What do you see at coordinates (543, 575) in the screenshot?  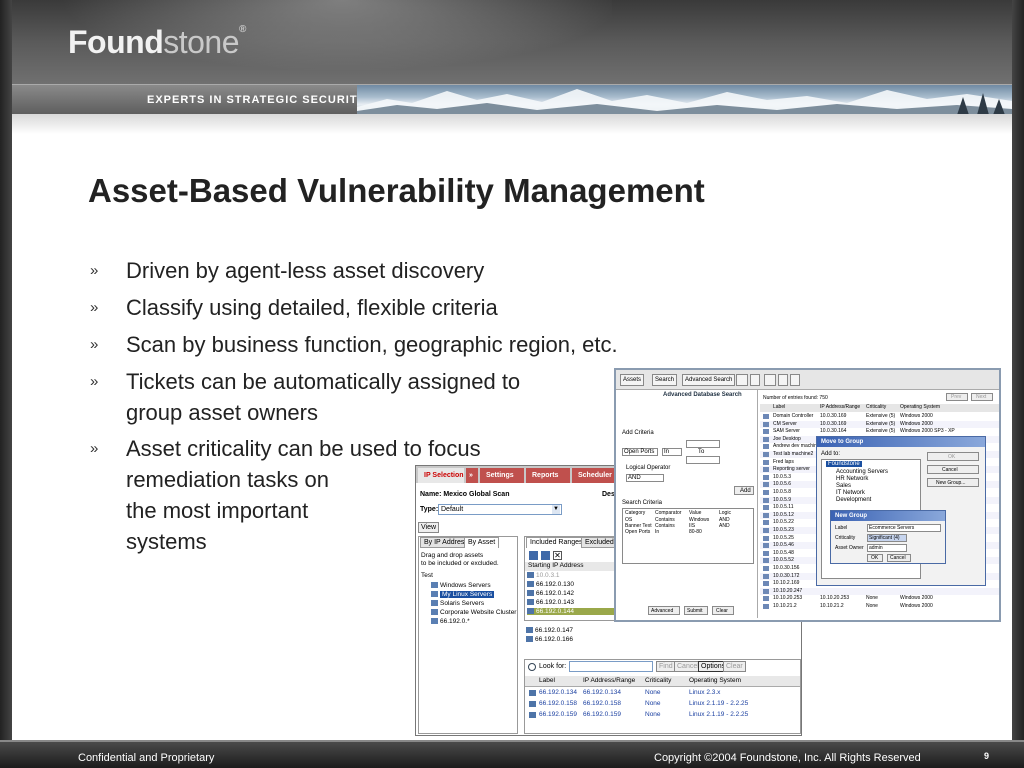 I see `list-item: 10.0.3.1` at bounding box center [543, 575].